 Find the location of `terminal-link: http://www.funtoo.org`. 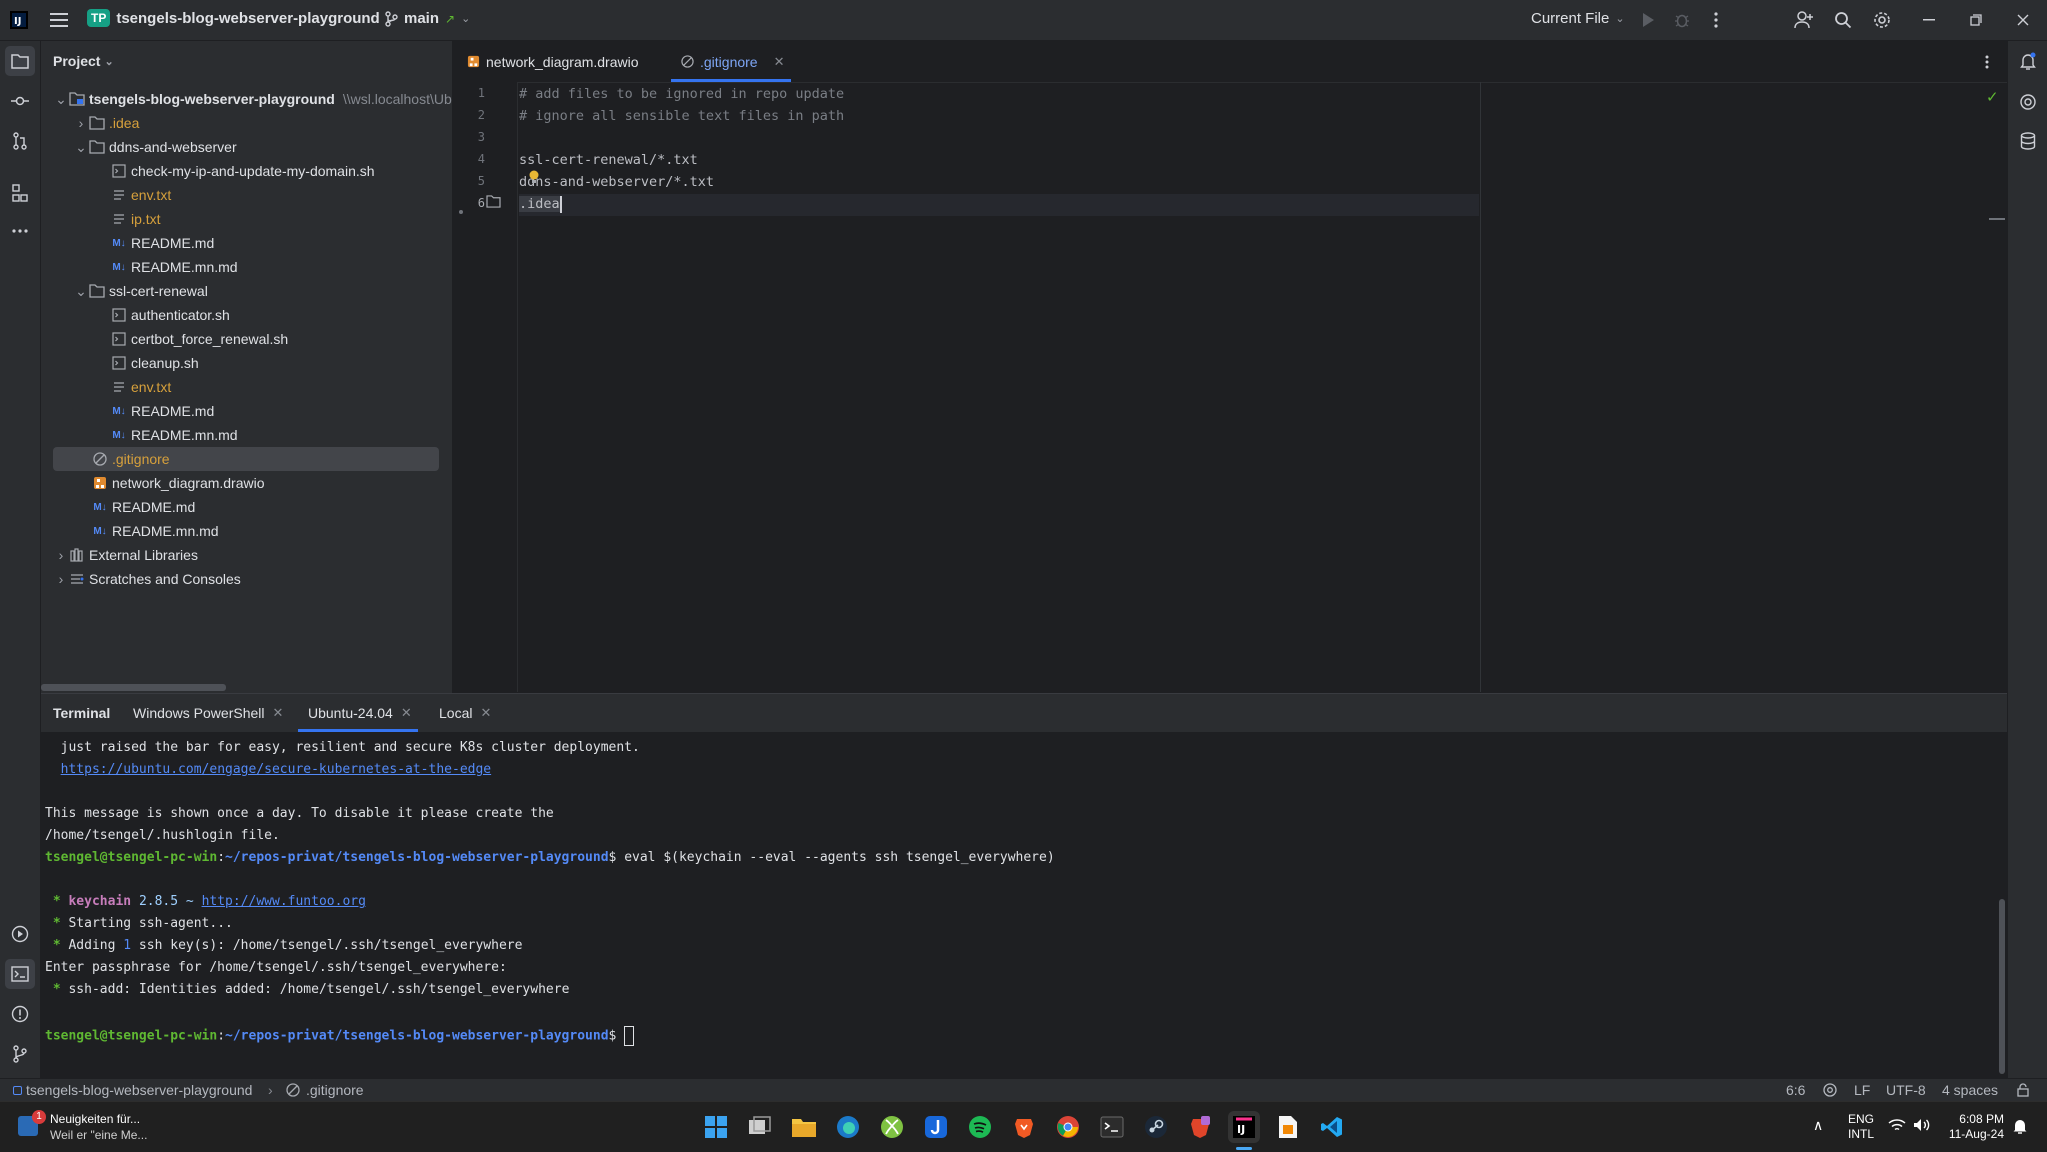

terminal-link: http://www.funtoo.org is located at coordinates (284, 901).